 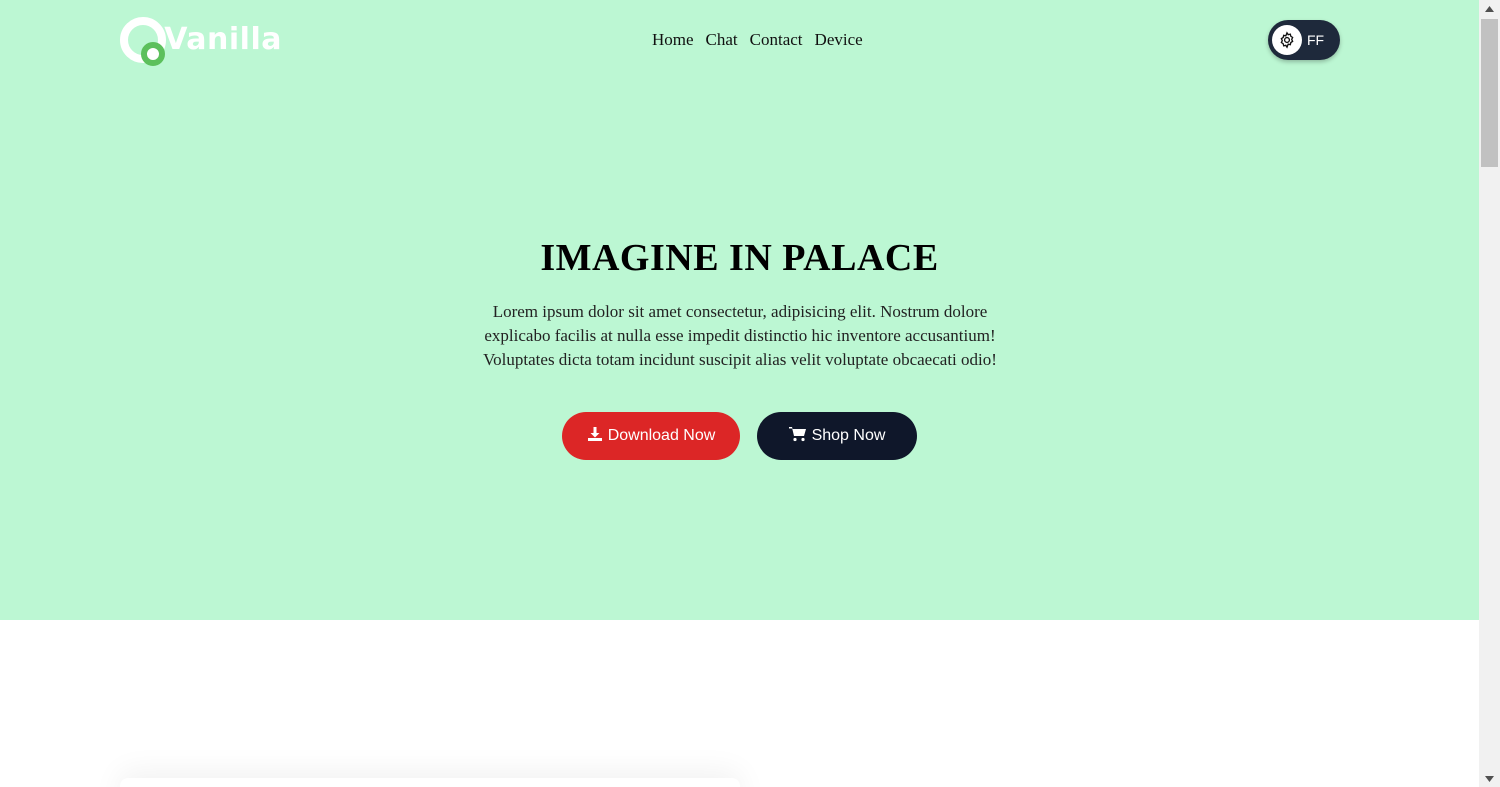 I want to click on logo: Vanilla, so click(x=201, y=41).